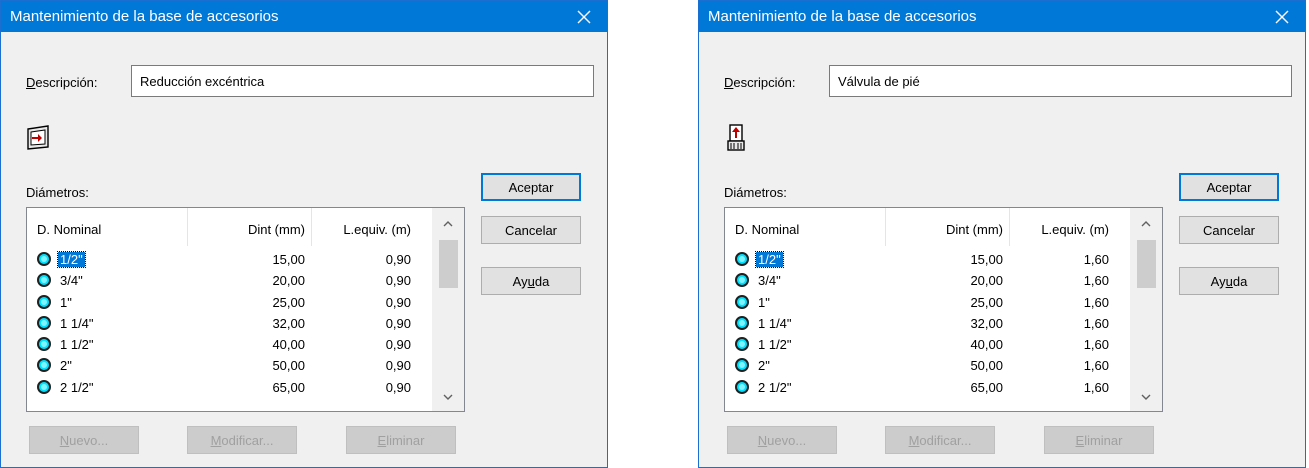  Describe the element at coordinates (927, 260) in the screenshot. I see `table-row: 1/2" 15,00 1,60` at that location.